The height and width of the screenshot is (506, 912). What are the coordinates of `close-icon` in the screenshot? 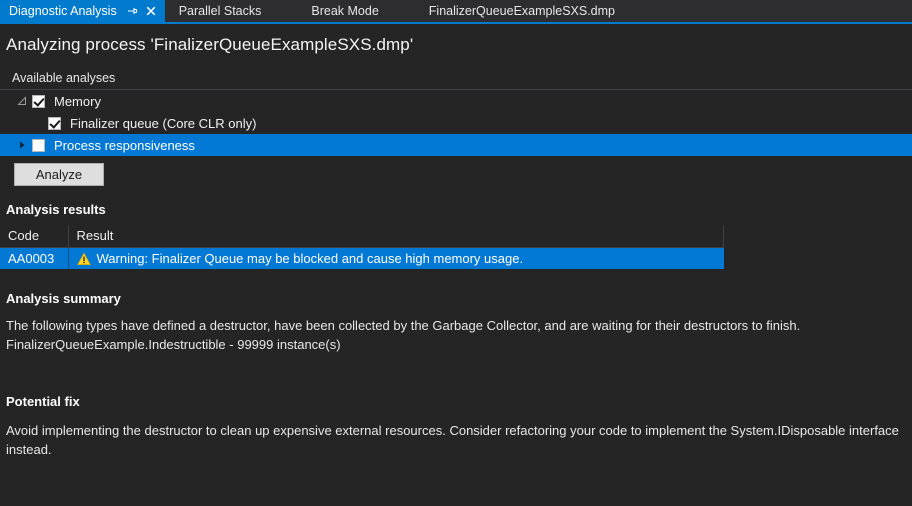 It's located at (151, 11).